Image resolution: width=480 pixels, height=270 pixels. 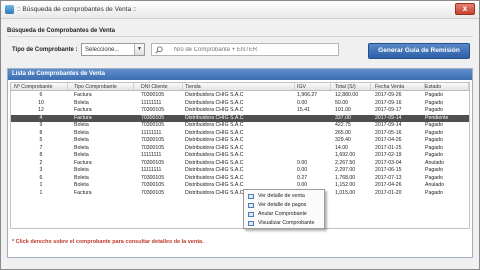 What do you see at coordinates (285, 223) in the screenshot?
I see `context-menu-item: Visualizar Comprobante` at bounding box center [285, 223].